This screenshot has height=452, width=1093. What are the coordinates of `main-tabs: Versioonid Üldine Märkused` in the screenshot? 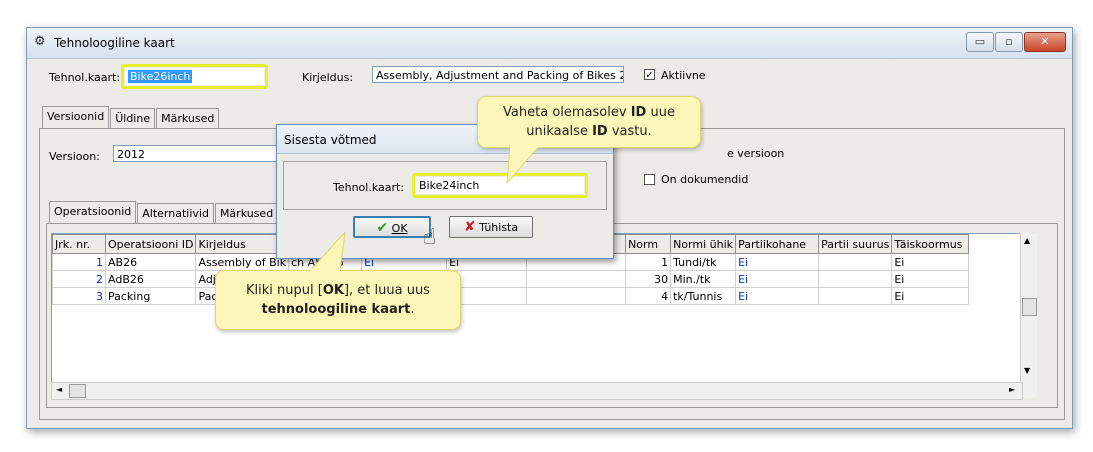 It's located at (131, 117).